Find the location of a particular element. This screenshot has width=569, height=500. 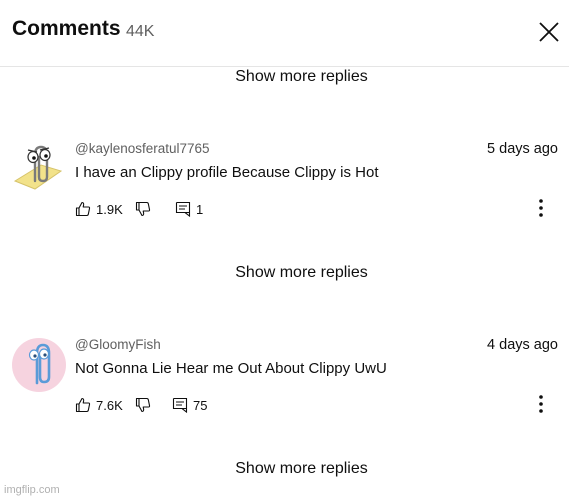

like-button: 7.6K is located at coordinates (99, 405).